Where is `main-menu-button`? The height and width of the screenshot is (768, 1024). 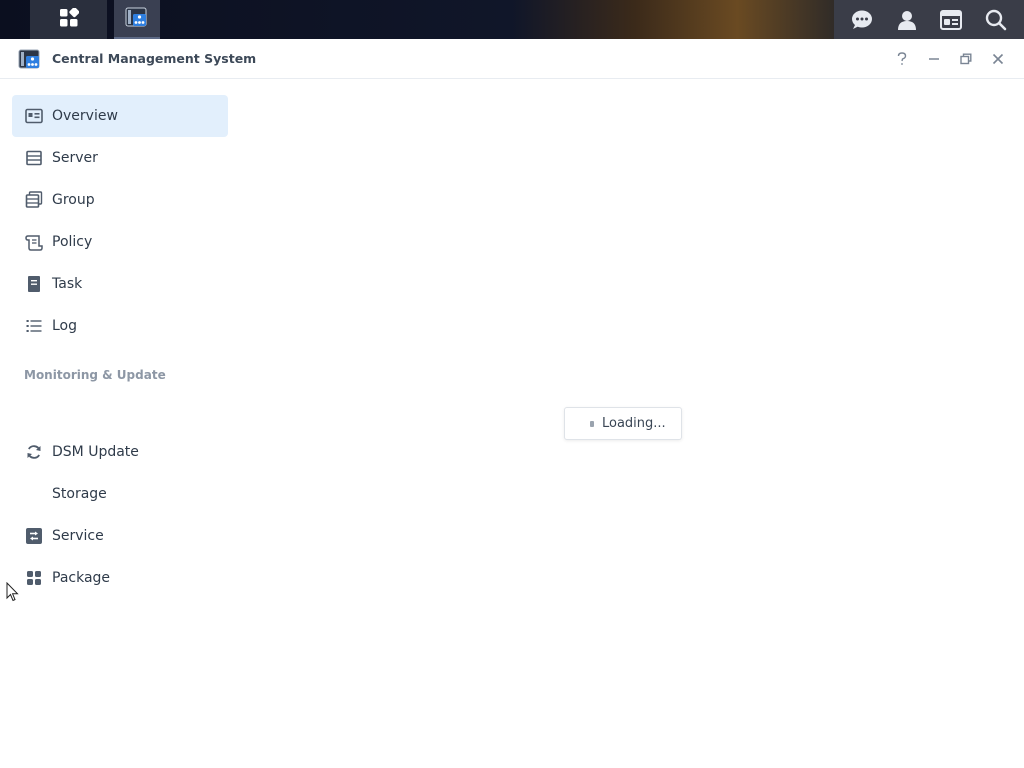
main-menu-button is located at coordinates (68, 19).